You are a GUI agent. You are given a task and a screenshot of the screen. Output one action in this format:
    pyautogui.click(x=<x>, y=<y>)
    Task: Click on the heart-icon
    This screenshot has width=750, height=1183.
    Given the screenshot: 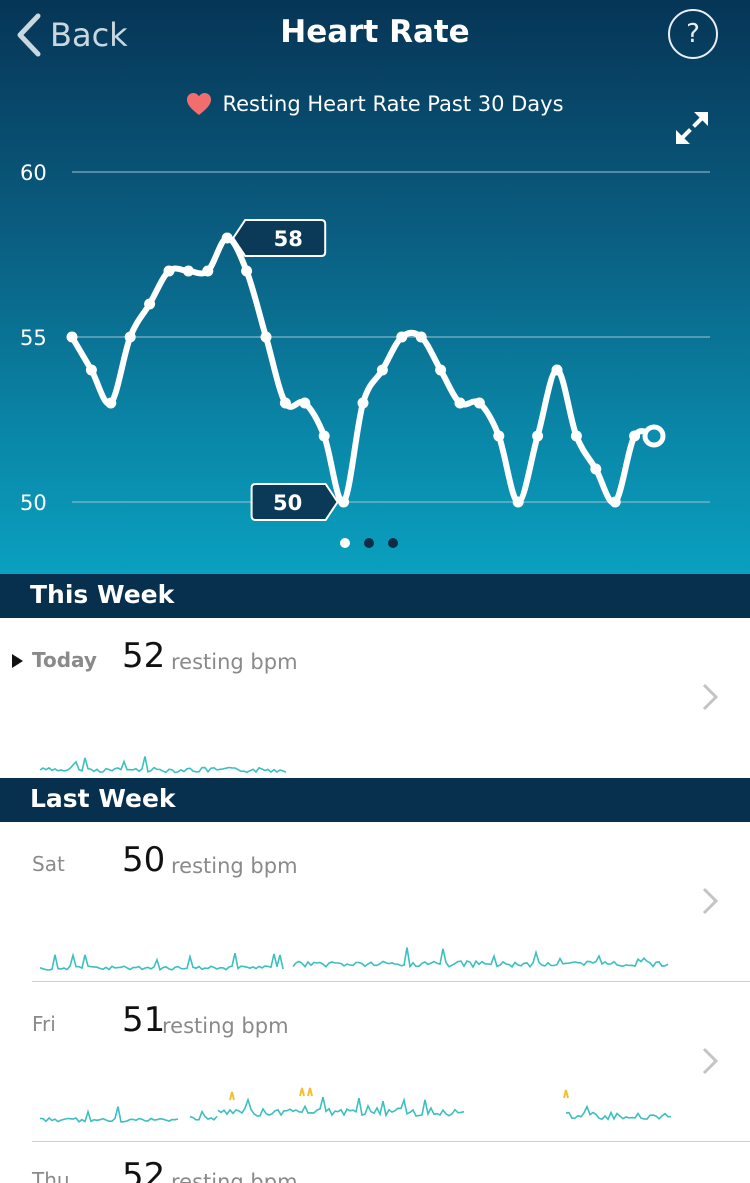 What is the action you would take?
    pyautogui.click(x=199, y=104)
    